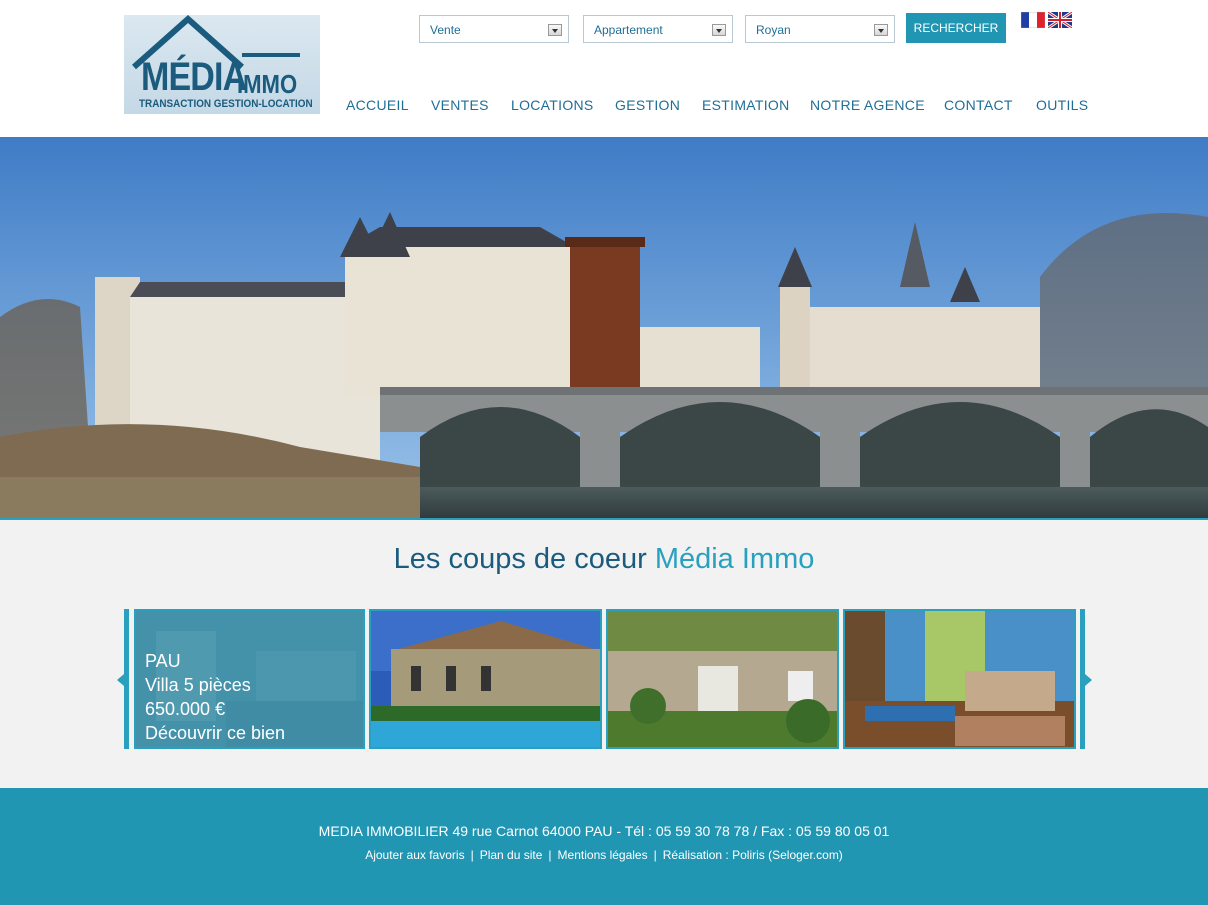 The width and height of the screenshot is (1208, 905). I want to click on featured-section-title: Les coups de coeur Média Immo, so click(604, 559).